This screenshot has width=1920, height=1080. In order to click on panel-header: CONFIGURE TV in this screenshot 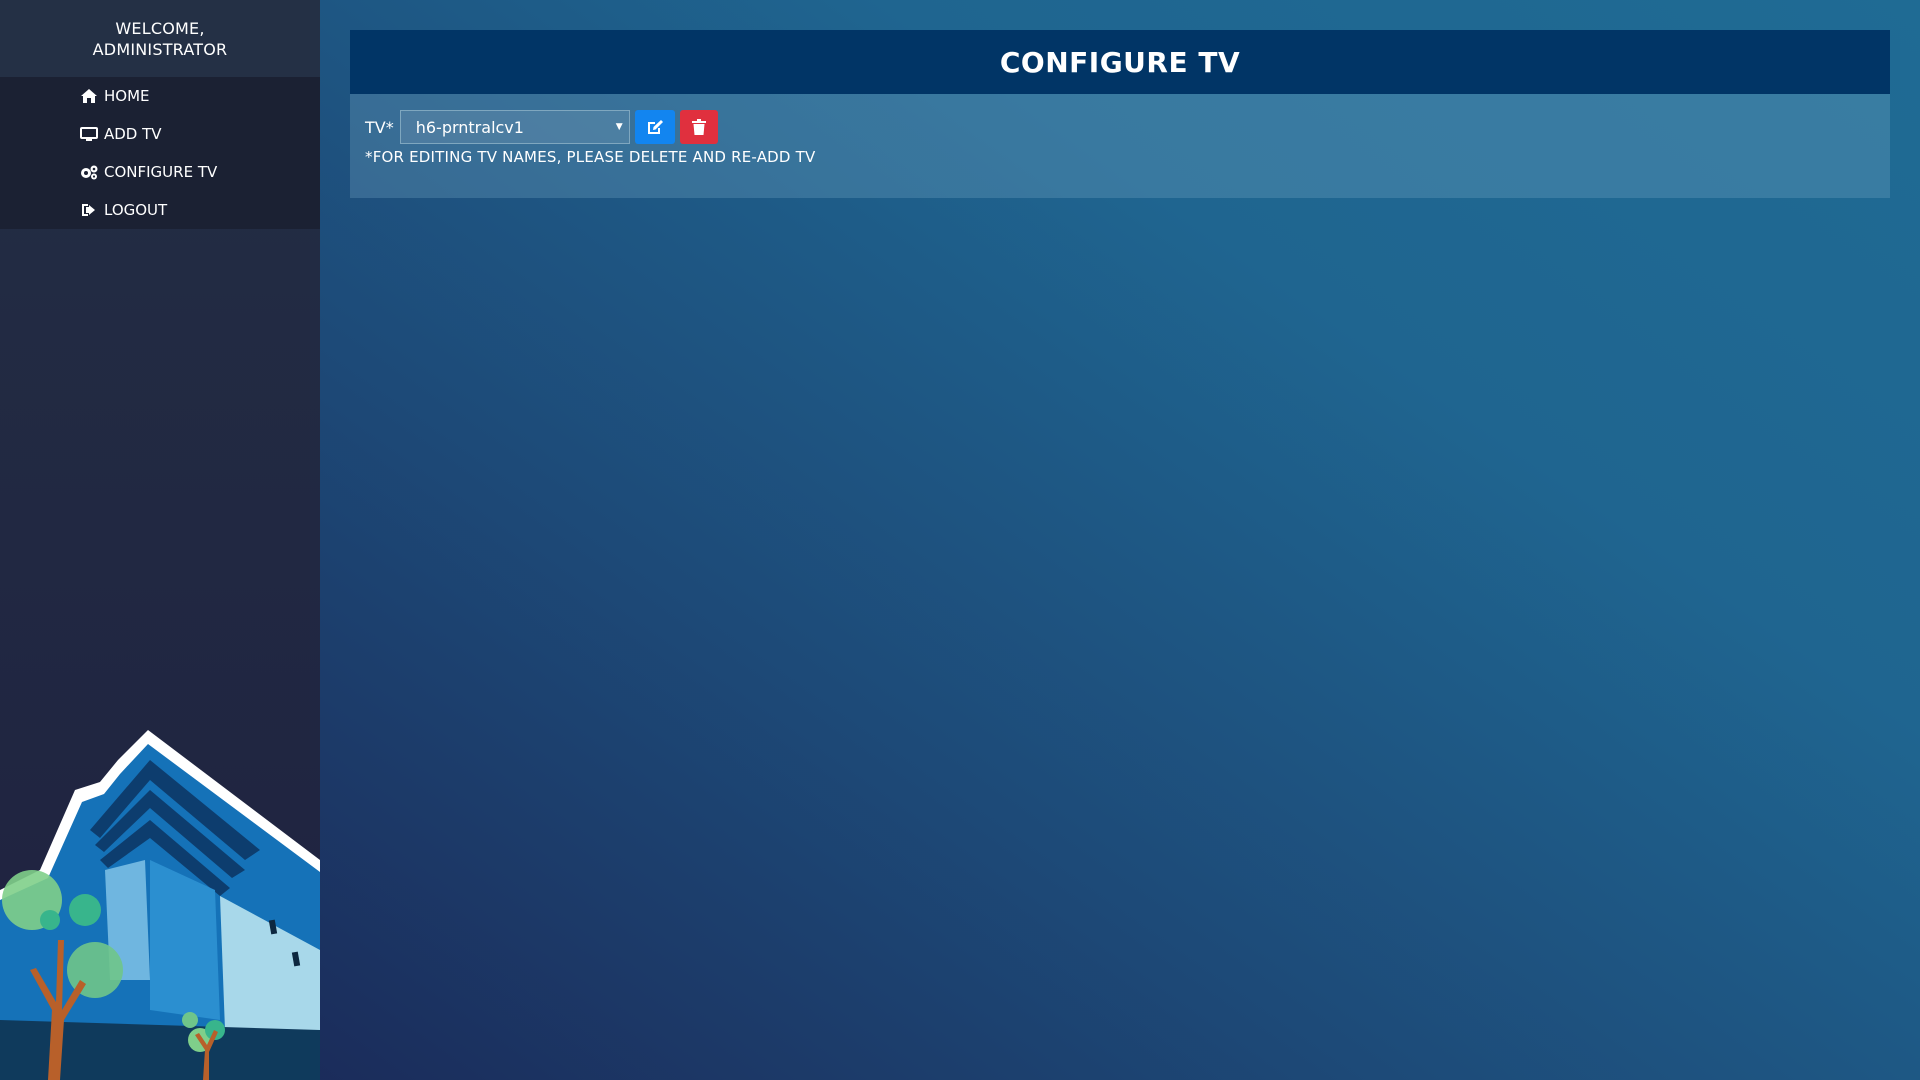, I will do `click(1120, 62)`.